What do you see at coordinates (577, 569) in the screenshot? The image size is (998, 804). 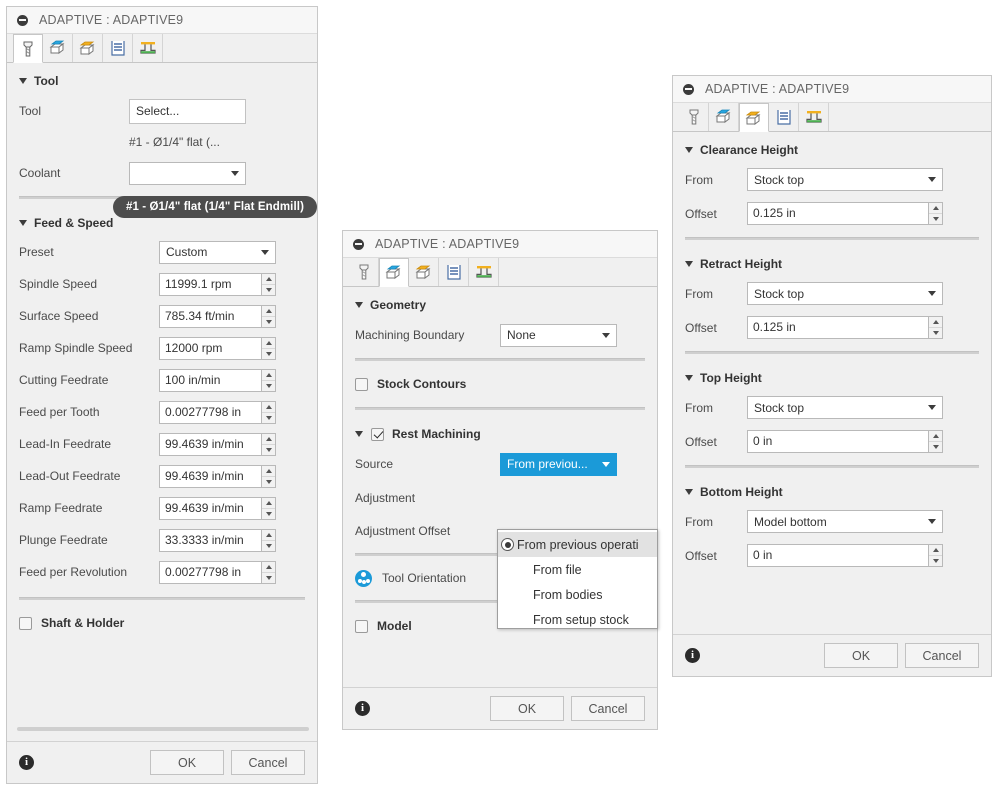 I see `source-option: From file` at bounding box center [577, 569].